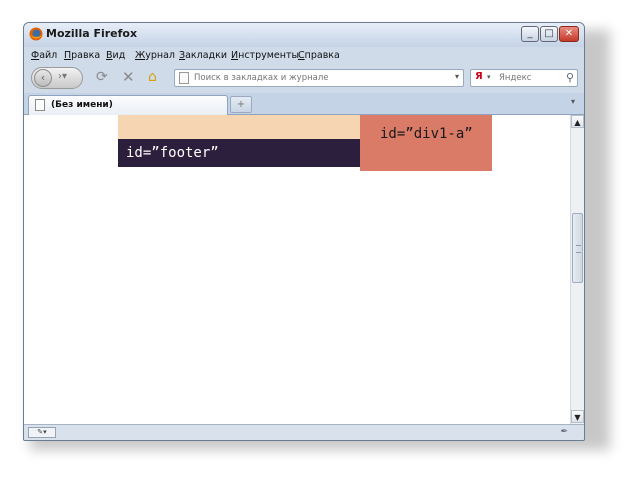 The image size is (629, 486). I want to click on page-icon, so click(184, 78).